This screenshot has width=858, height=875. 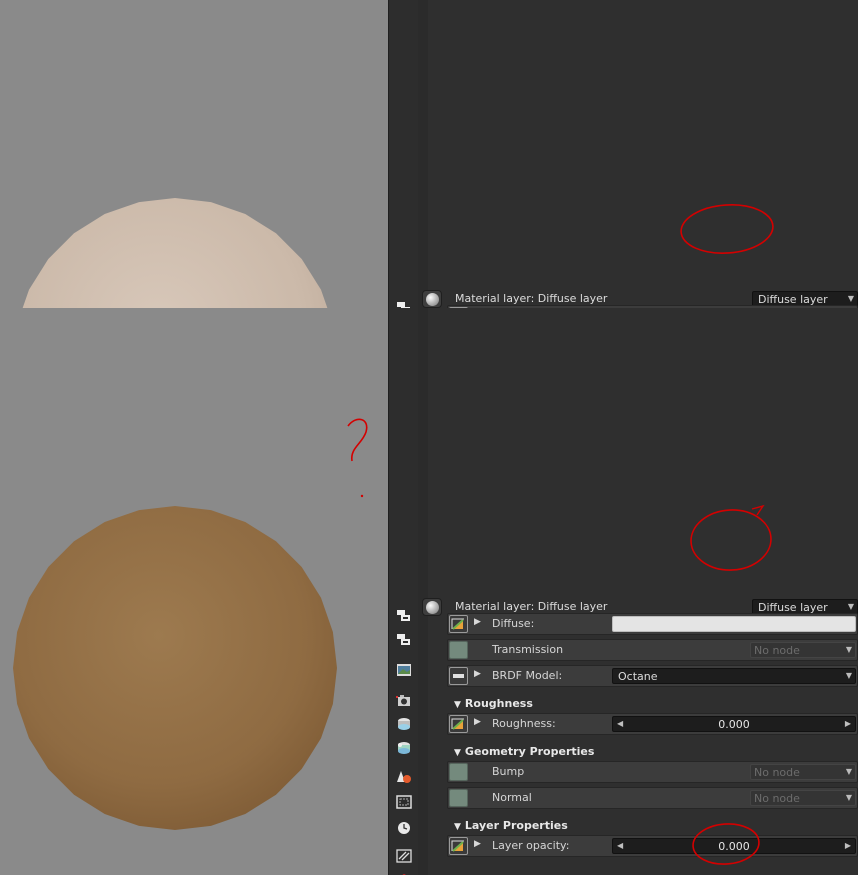 I want to click on bump-row: Bump No node ▼, so click(x=652, y=772).